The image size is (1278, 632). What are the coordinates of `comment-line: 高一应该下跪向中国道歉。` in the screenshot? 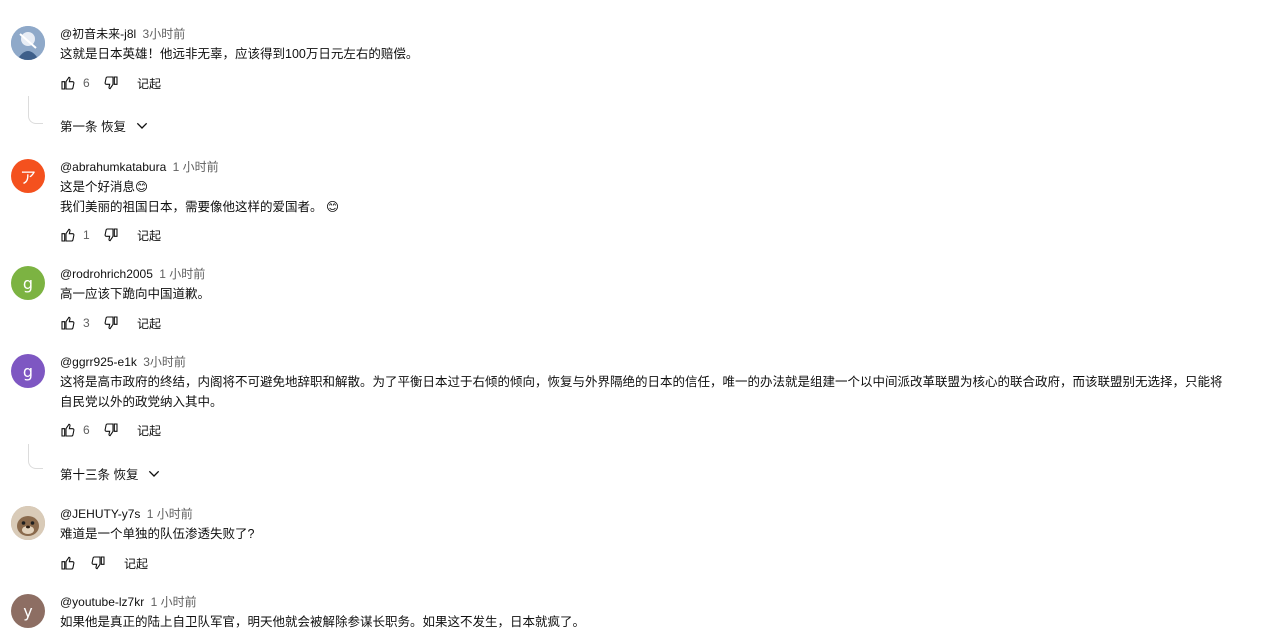 It's located at (135, 294).